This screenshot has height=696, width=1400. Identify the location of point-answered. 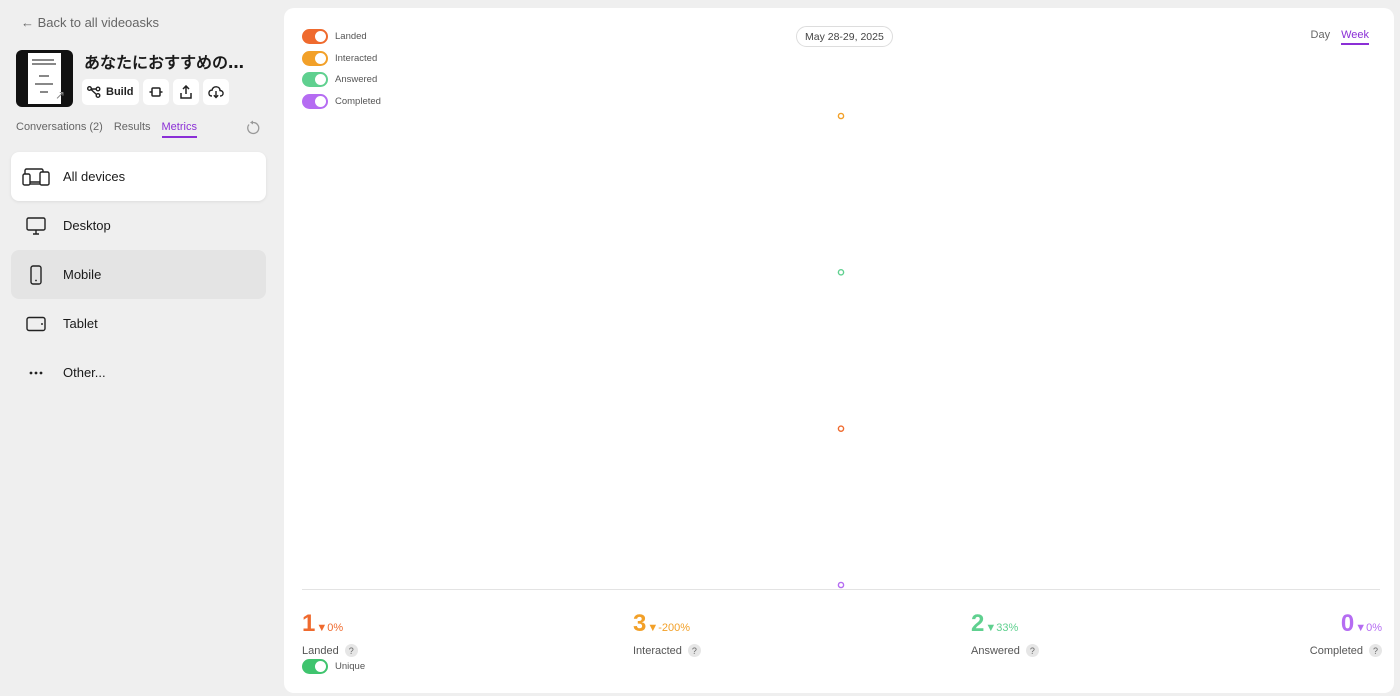
(841, 272).